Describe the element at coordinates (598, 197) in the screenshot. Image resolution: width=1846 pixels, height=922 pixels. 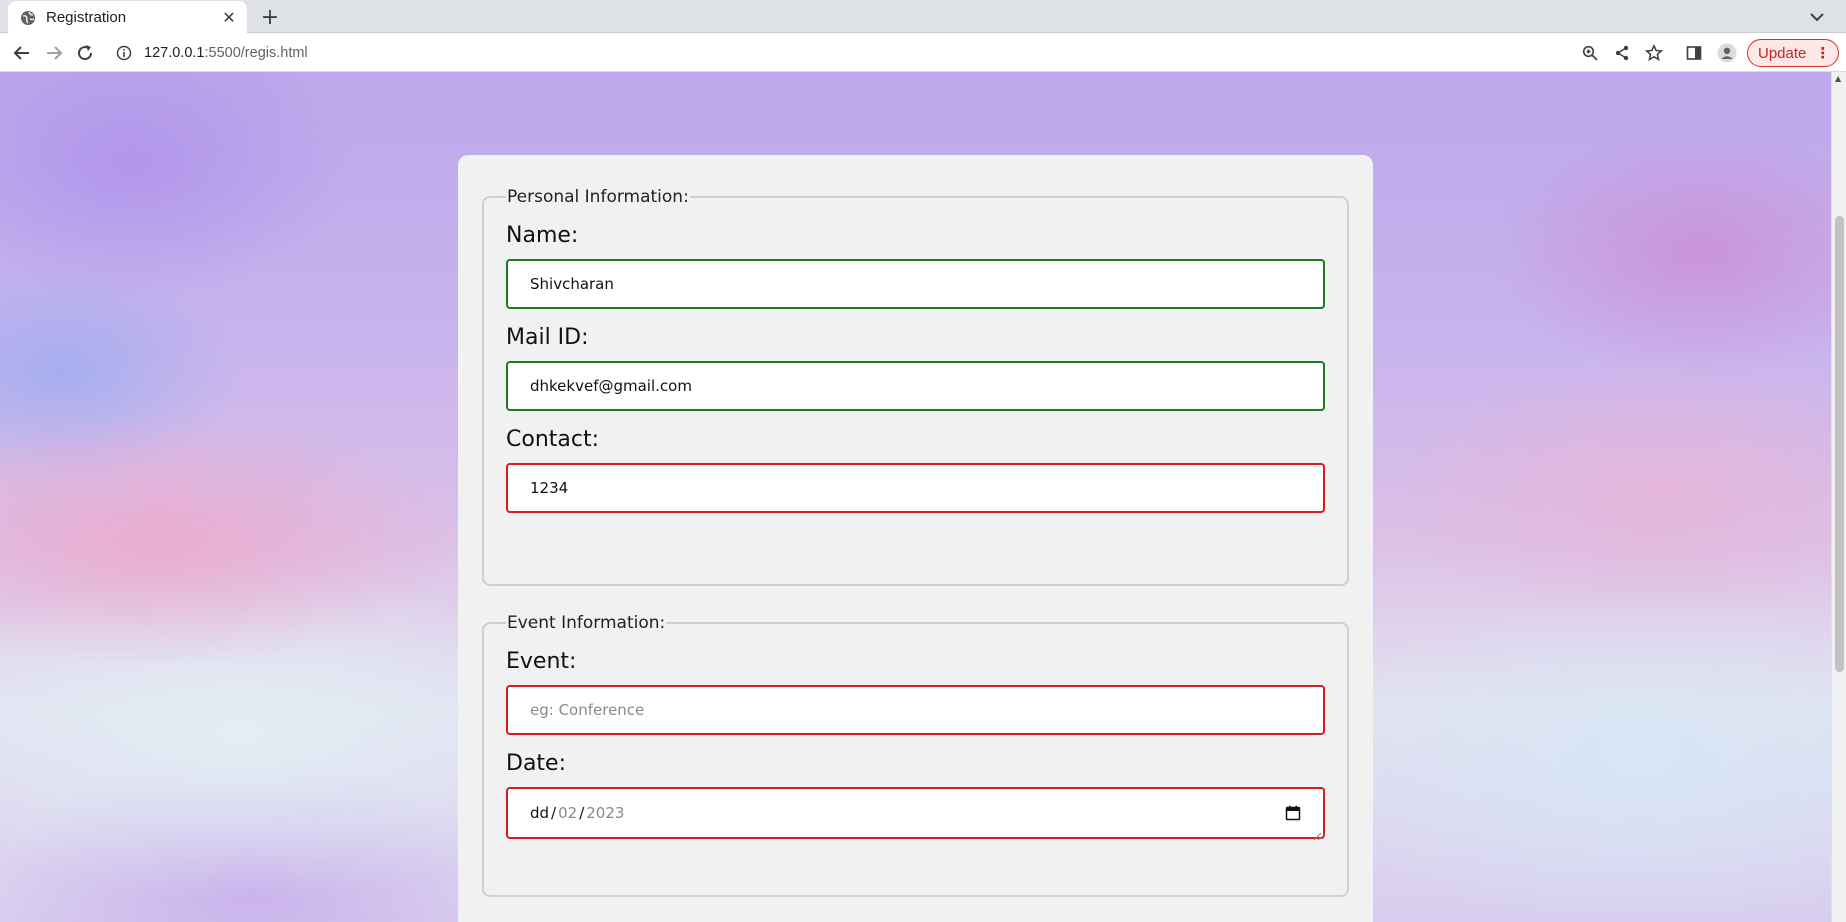
I see `personal-information-legend: Personal Information:` at that location.